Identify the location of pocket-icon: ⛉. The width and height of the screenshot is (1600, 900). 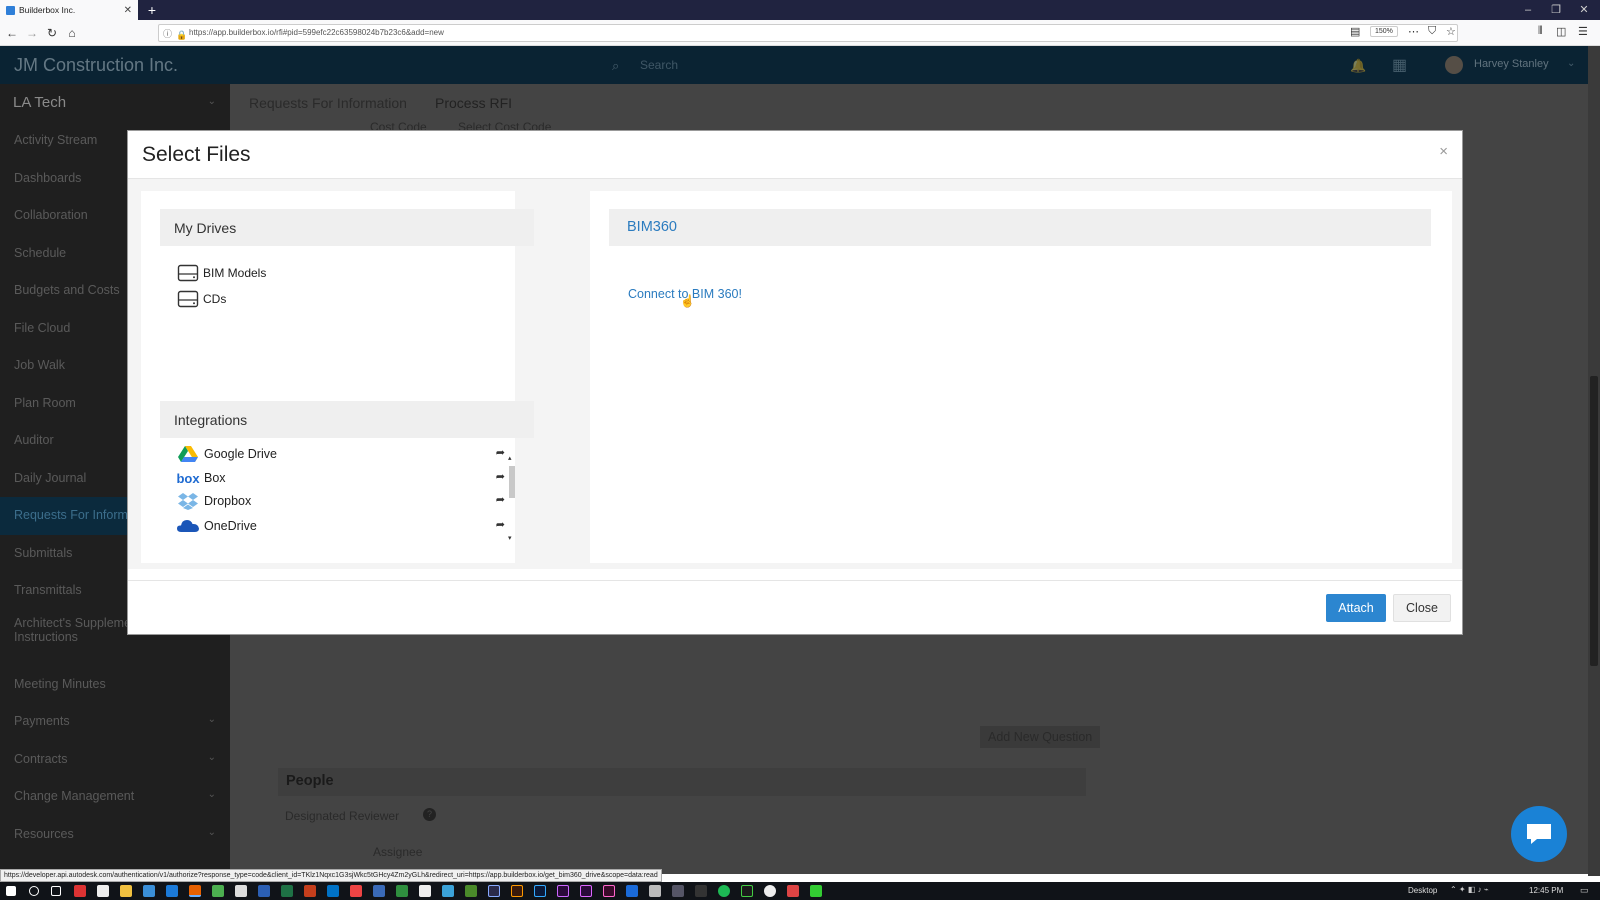
(1432, 31).